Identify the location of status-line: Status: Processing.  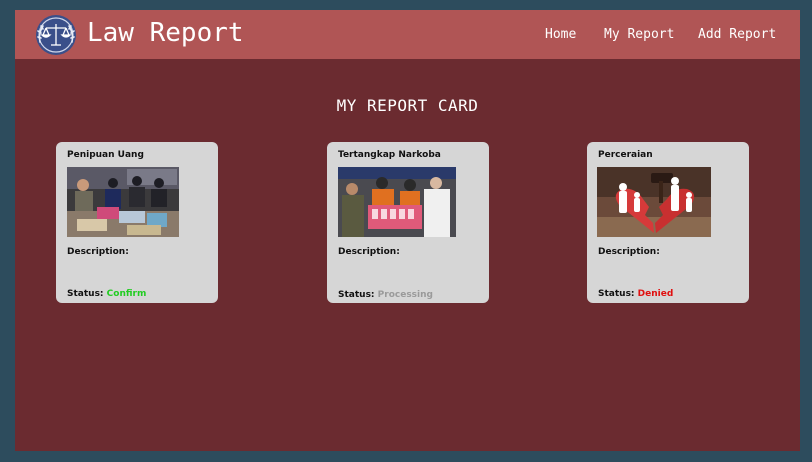
(385, 295).